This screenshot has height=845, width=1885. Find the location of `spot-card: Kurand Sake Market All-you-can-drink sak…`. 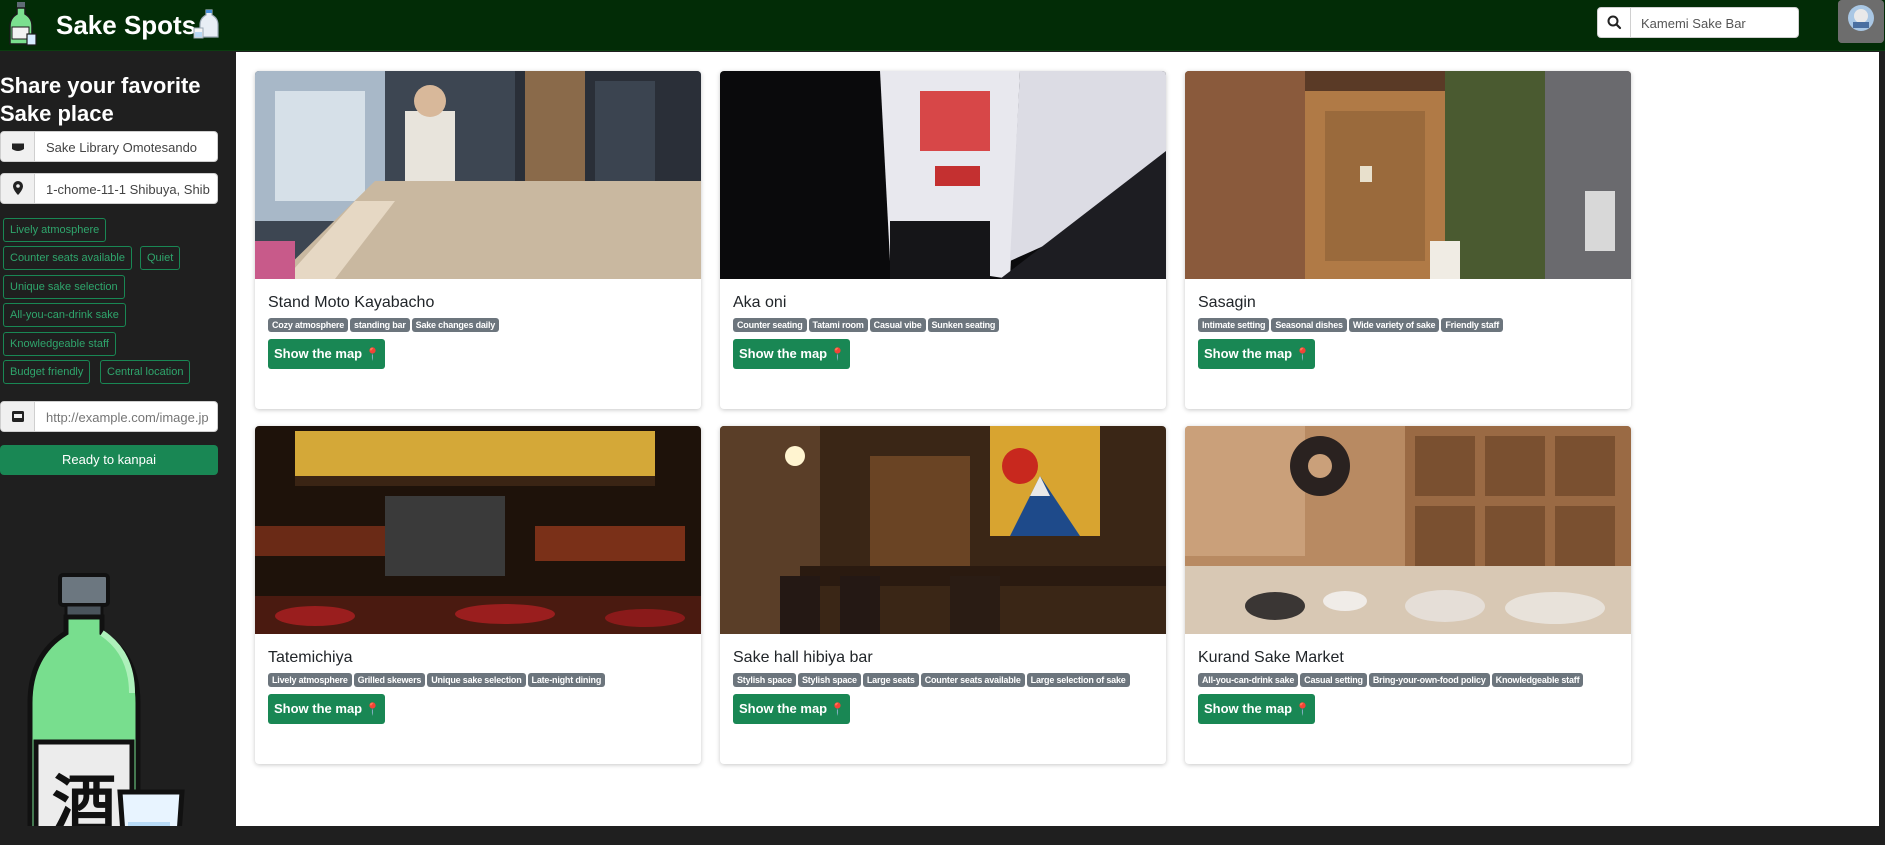

spot-card: Kurand Sake Market All-you-can-drink sak… is located at coordinates (1408, 595).